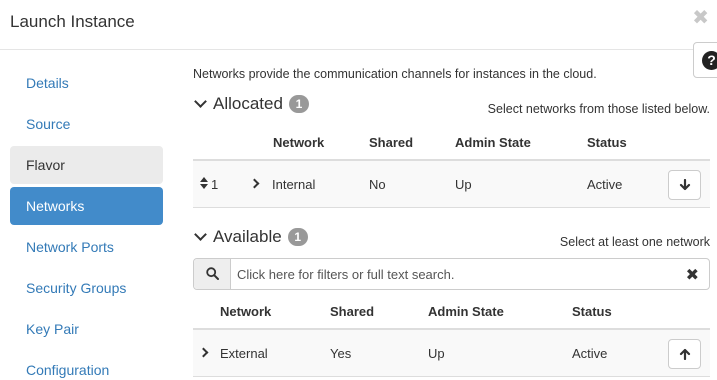  Describe the element at coordinates (72, 21) in the screenshot. I see `modal-title: Launch Instance` at that location.